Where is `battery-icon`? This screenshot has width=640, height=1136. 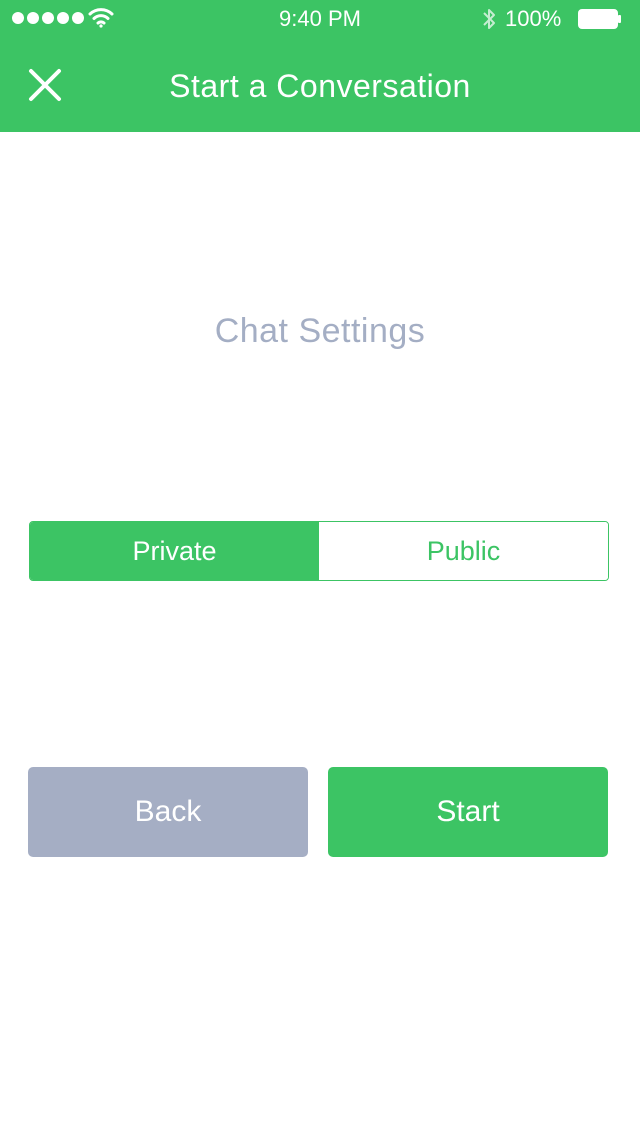 battery-icon is located at coordinates (599, 19).